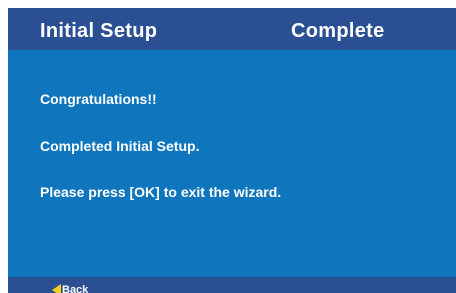 This screenshot has height=293, width=456. What do you see at coordinates (75, 288) in the screenshot?
I see `back-label: Back` at bounding box center [75, 288].